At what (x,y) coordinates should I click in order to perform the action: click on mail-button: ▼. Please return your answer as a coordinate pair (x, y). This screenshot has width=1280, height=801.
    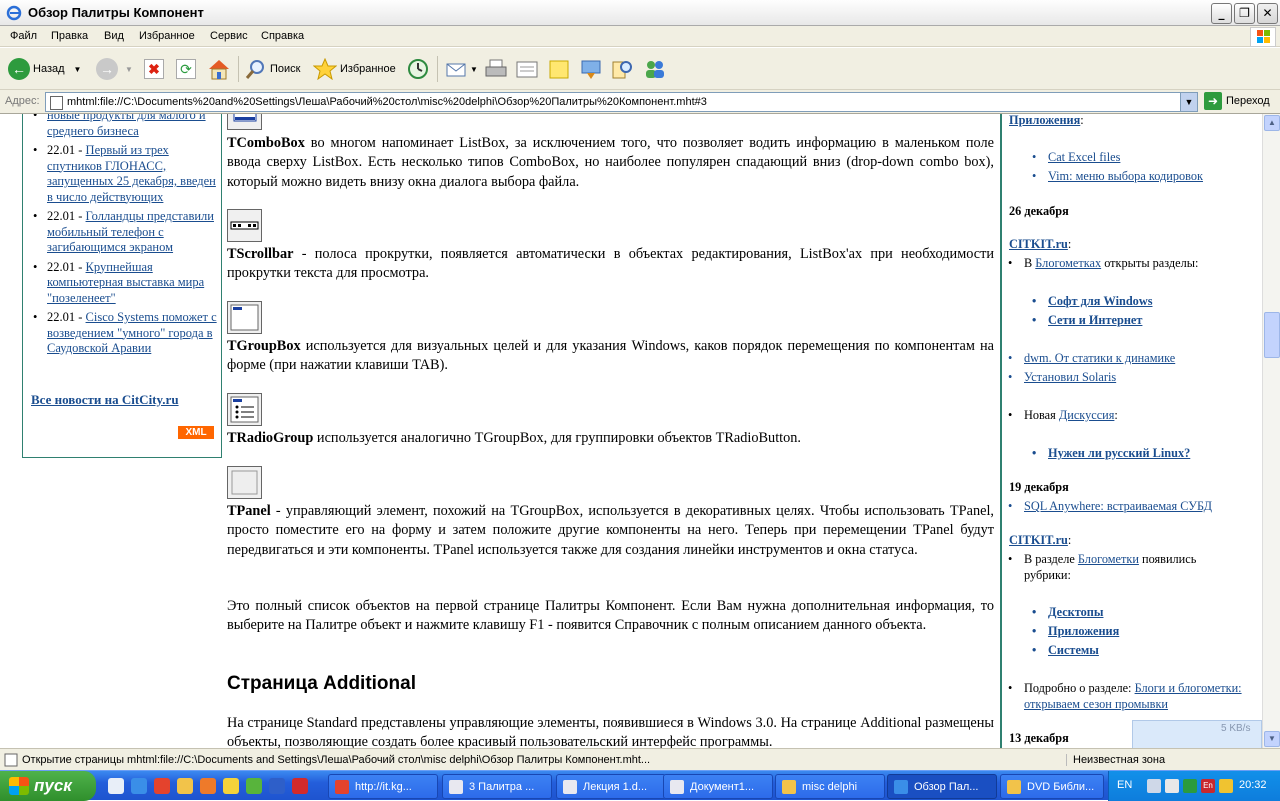
    Looking at the image, I should click on (461, 69).